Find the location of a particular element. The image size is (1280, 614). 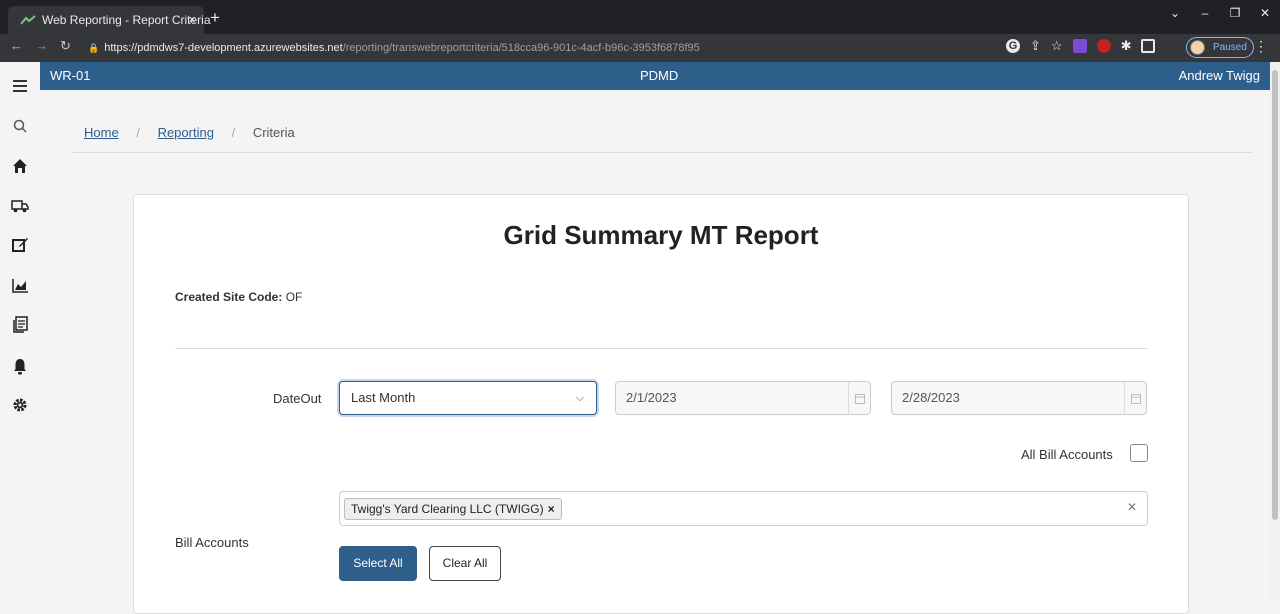

site-code: Created Site Code: OF is located at coordinates (238, 297).